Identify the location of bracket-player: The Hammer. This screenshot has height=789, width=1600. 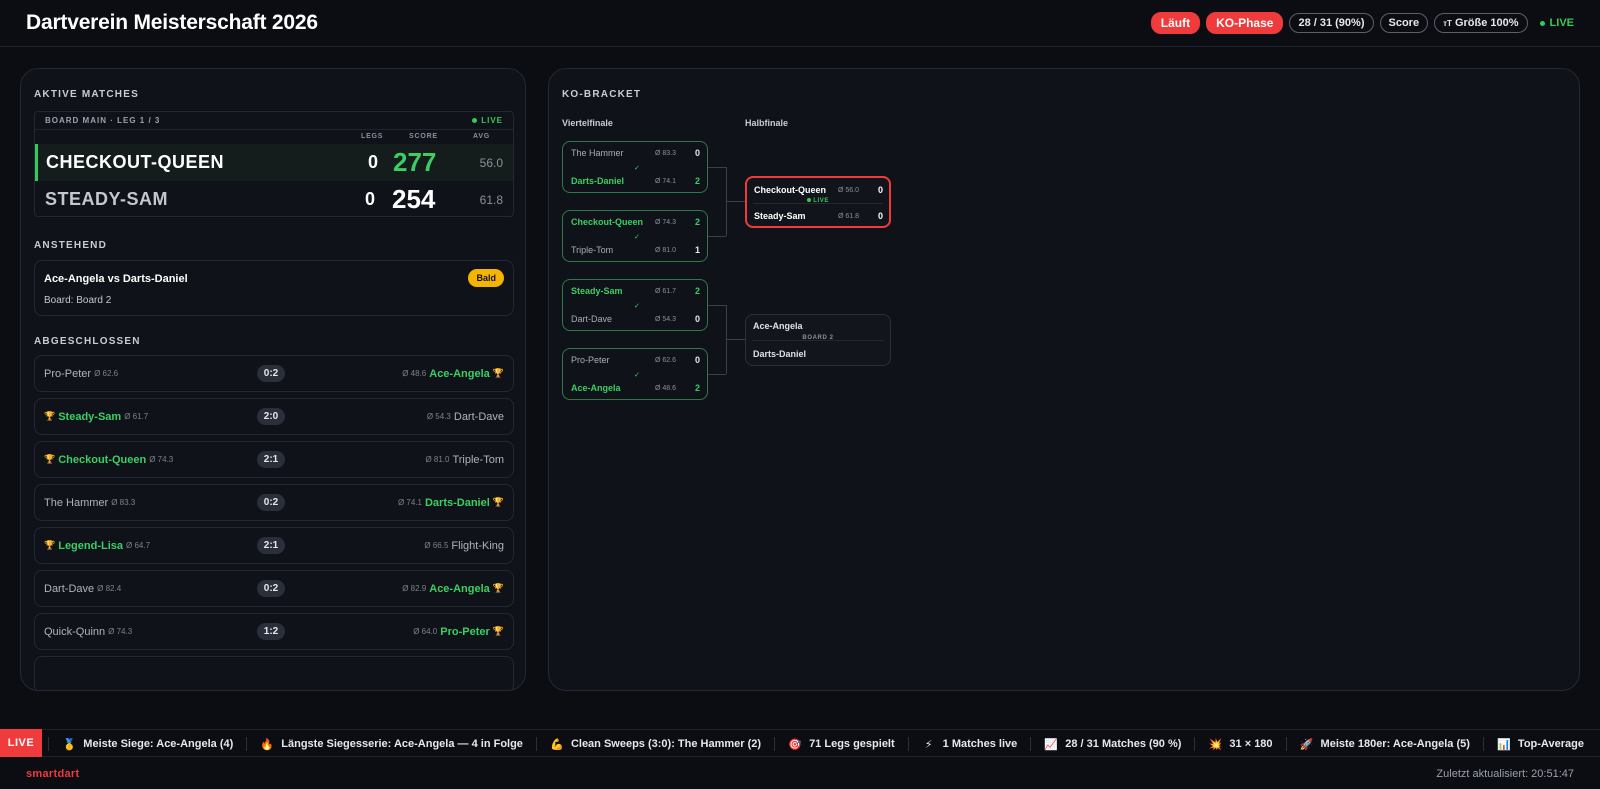
(597, 153).